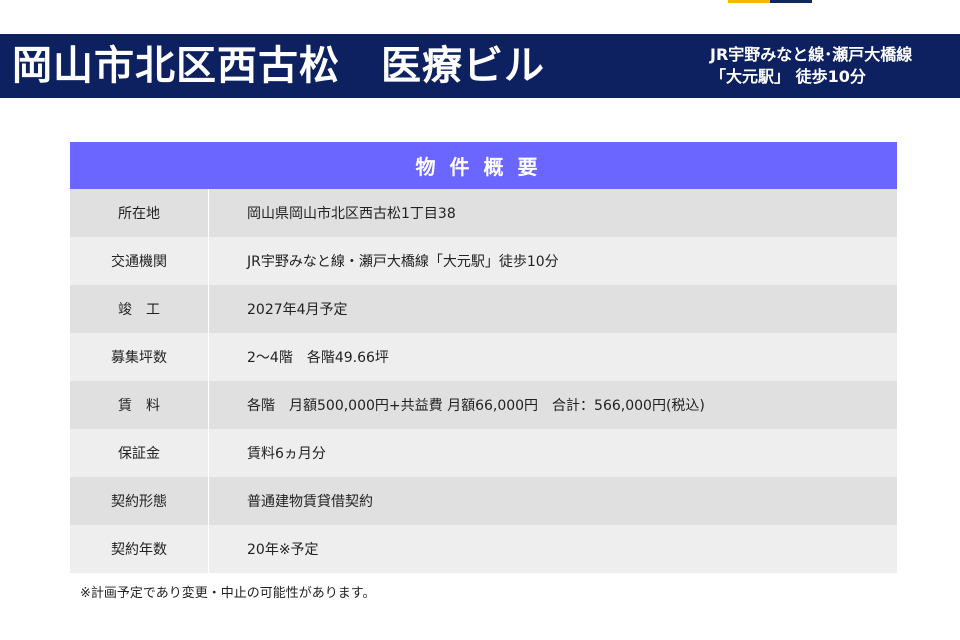 The image size is (960, 640). I want to click on accent-yellow-segment, so click(749, 1).